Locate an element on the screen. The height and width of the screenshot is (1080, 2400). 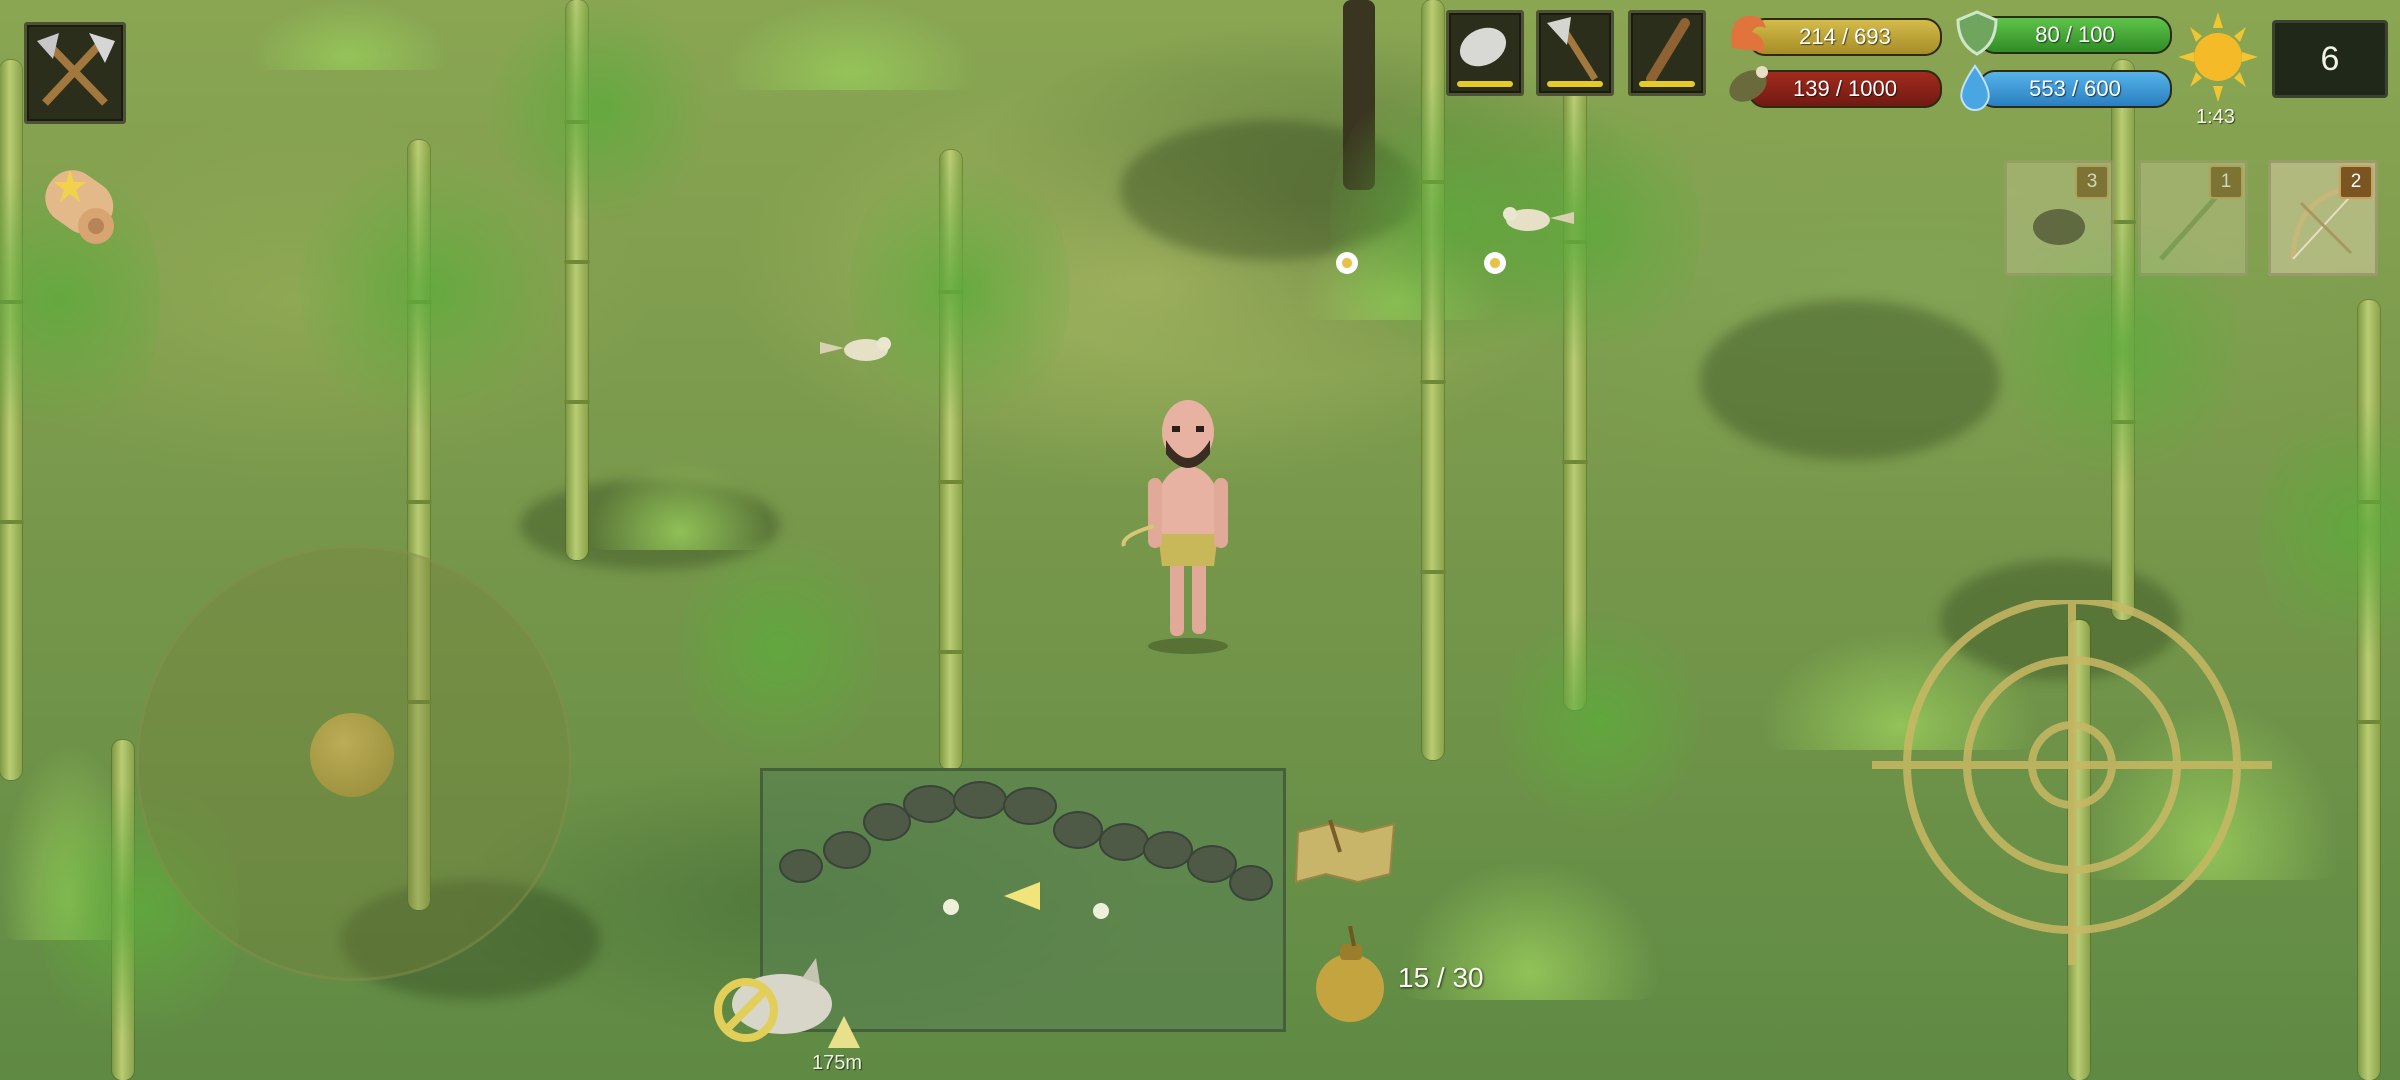
level-indicator: 6 is located at coordinates (2330, 59).